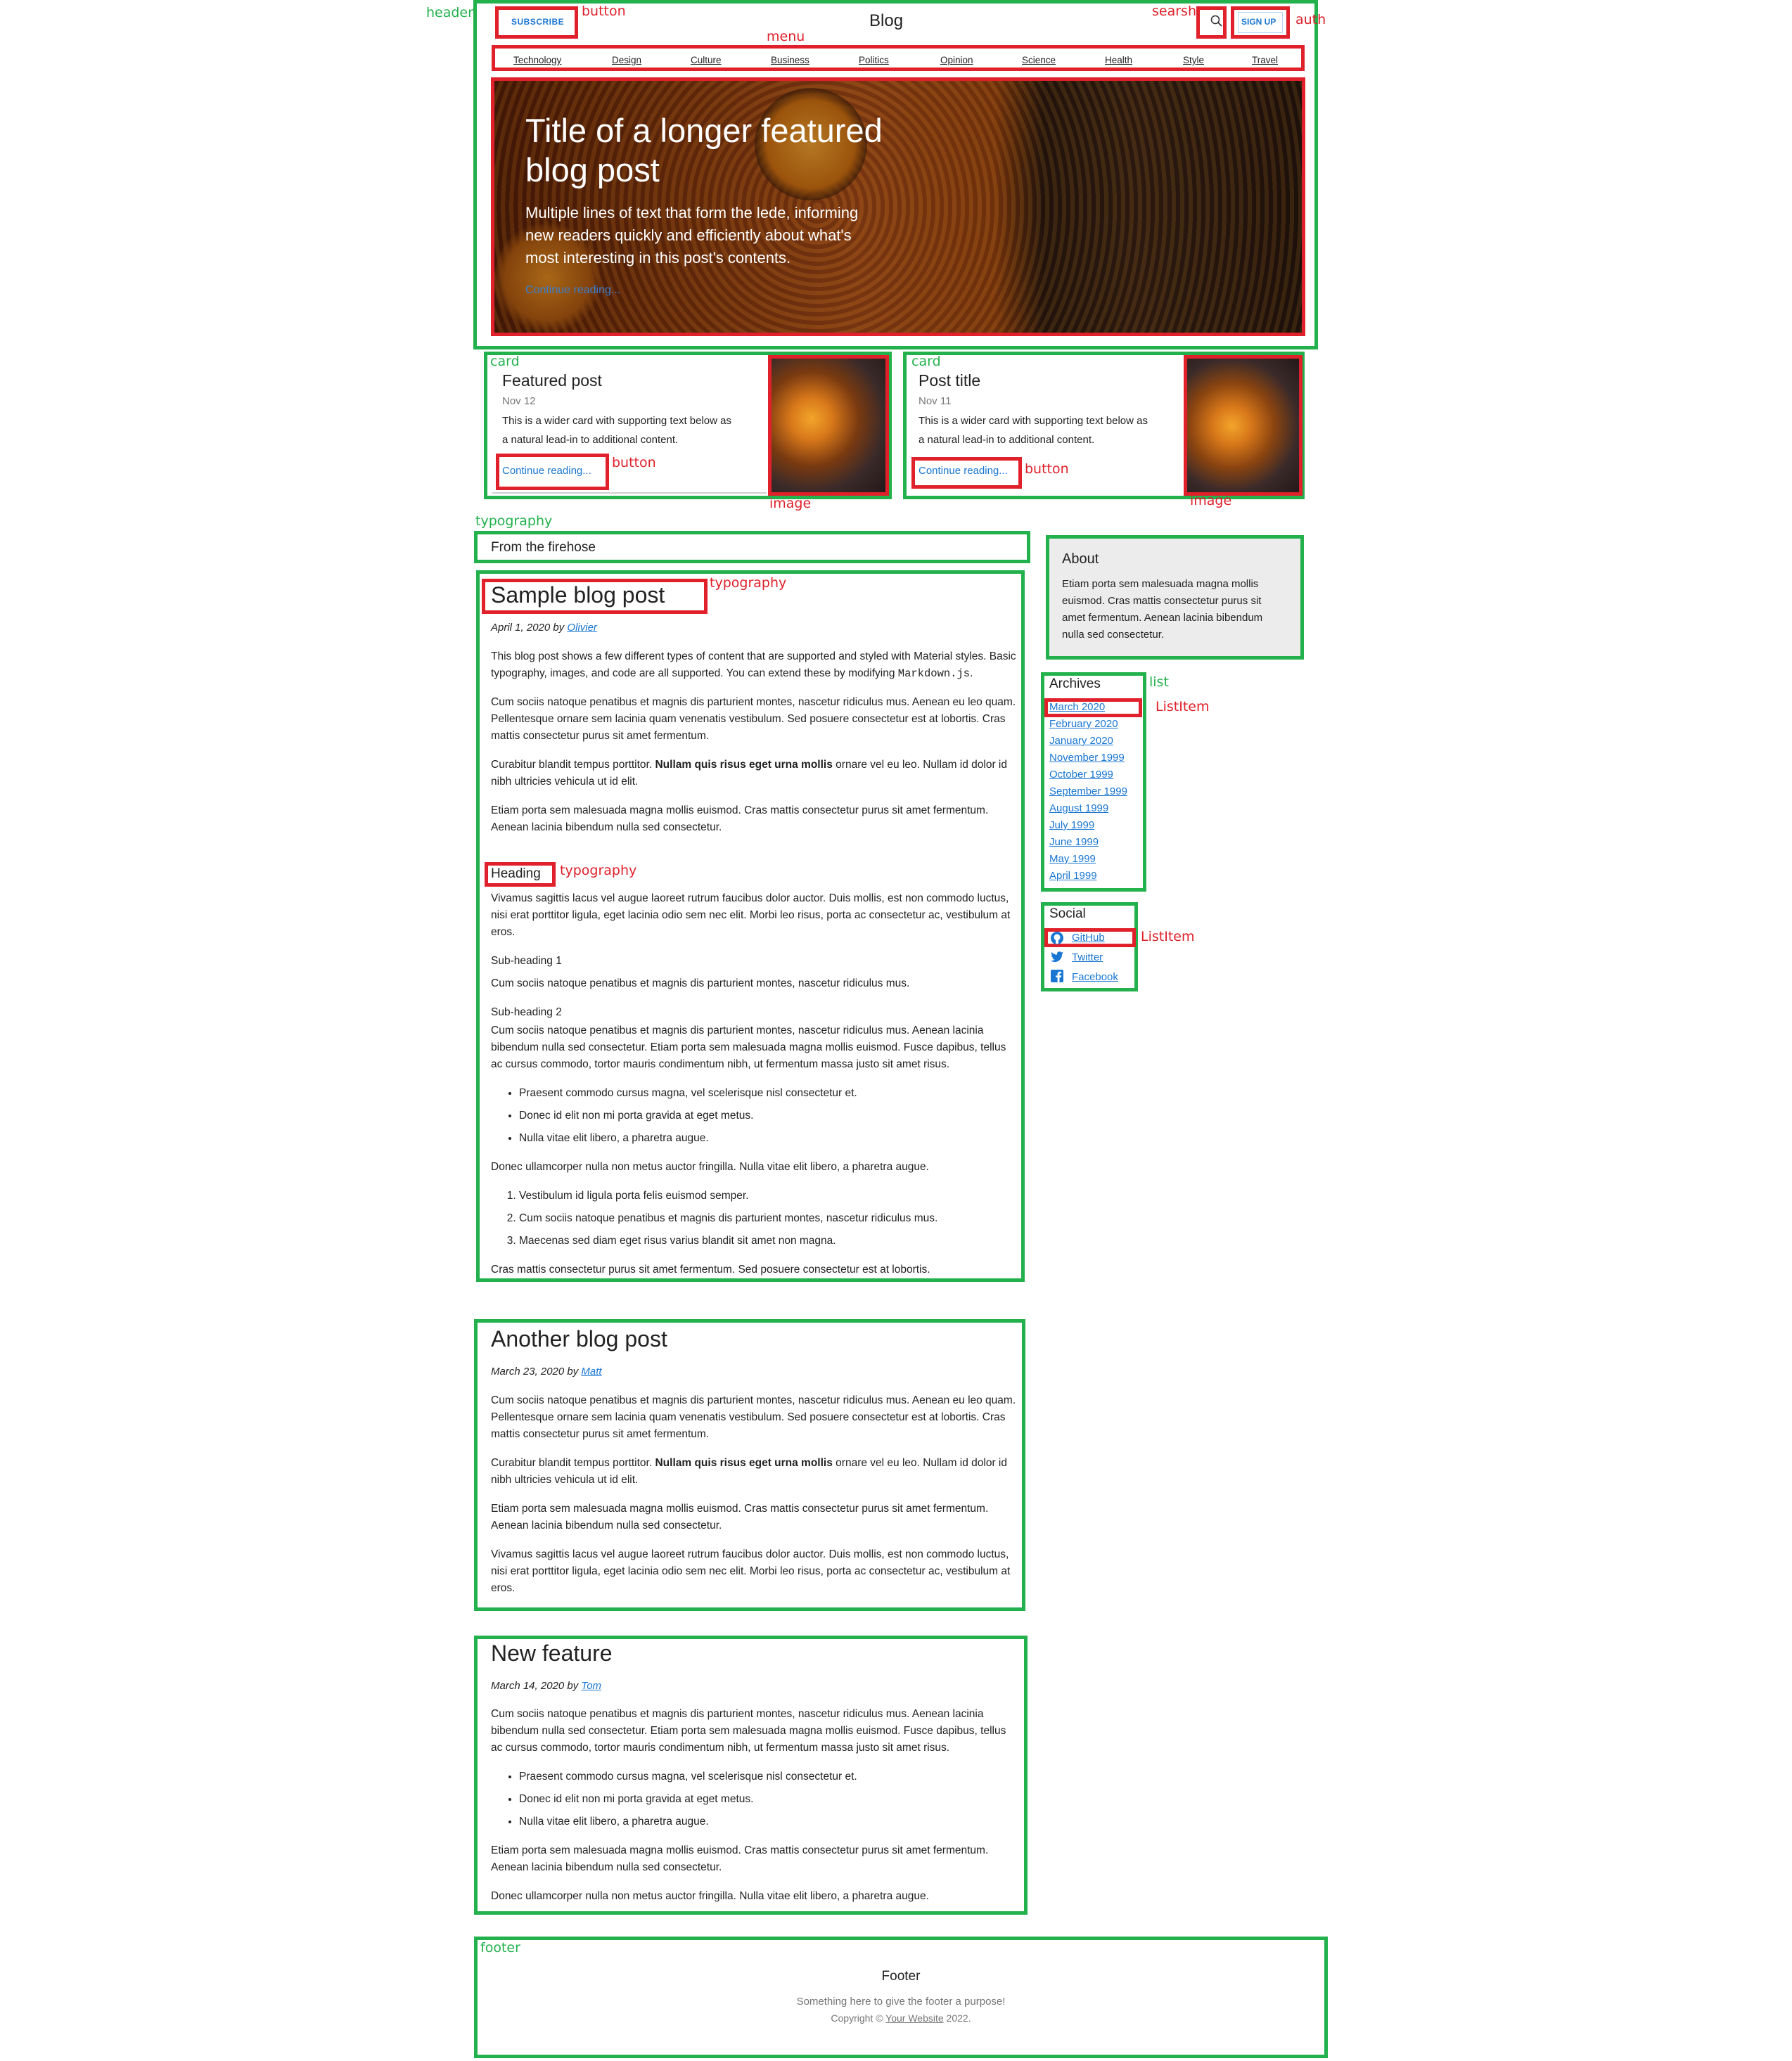 This screenshot has width=1792, height=2061. What do you see at coordinates (537, 22) in the screenshot?
I see `subscribe-label: SUBSCRIBE` at bounding box center [537, 22].